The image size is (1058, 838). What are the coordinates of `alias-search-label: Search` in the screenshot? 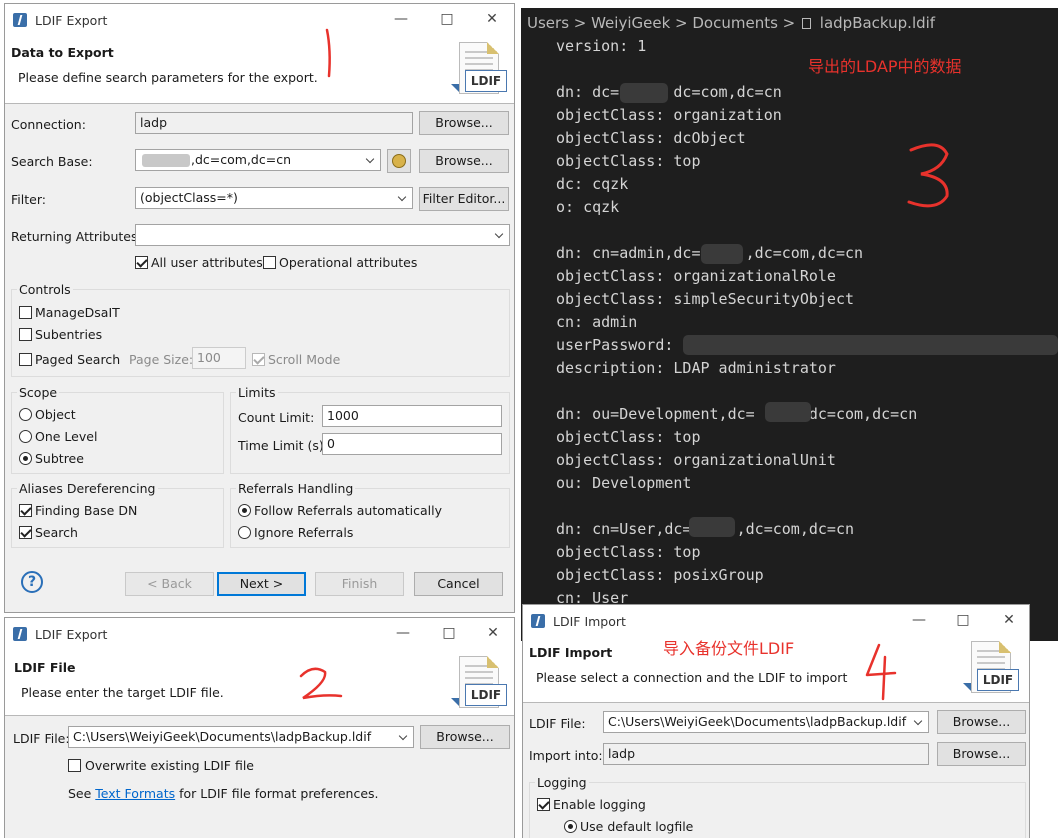 It's located at (56, 532).